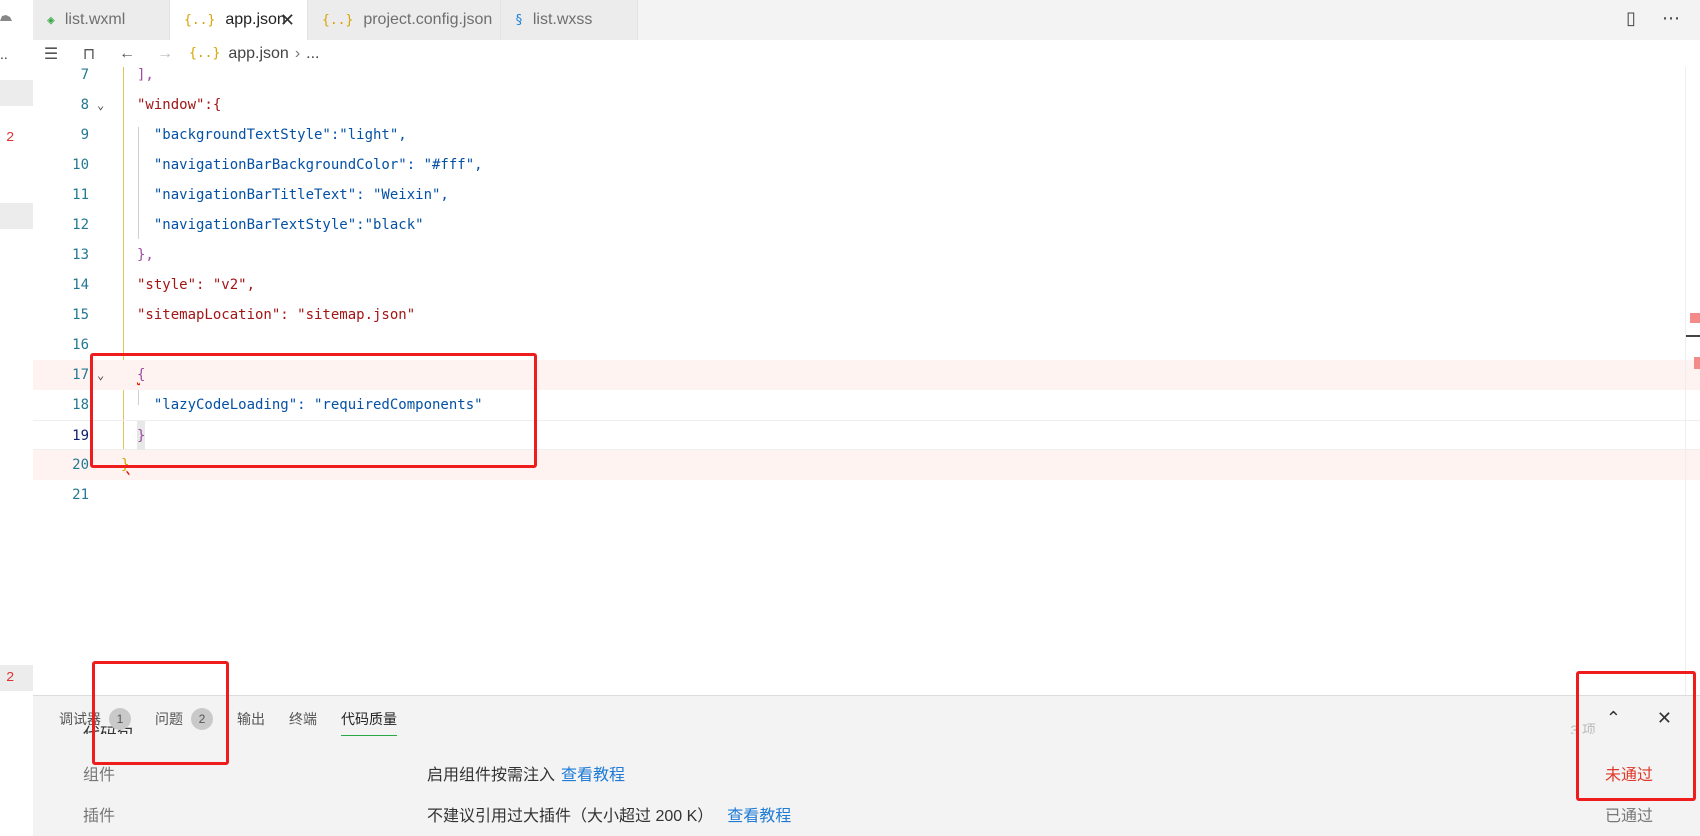 This screenshot has width=1700, height=836. What do you see at coordinates (80, 315) in the screenshot?
I see `line-number: 15` at bounding box center [80, 315].